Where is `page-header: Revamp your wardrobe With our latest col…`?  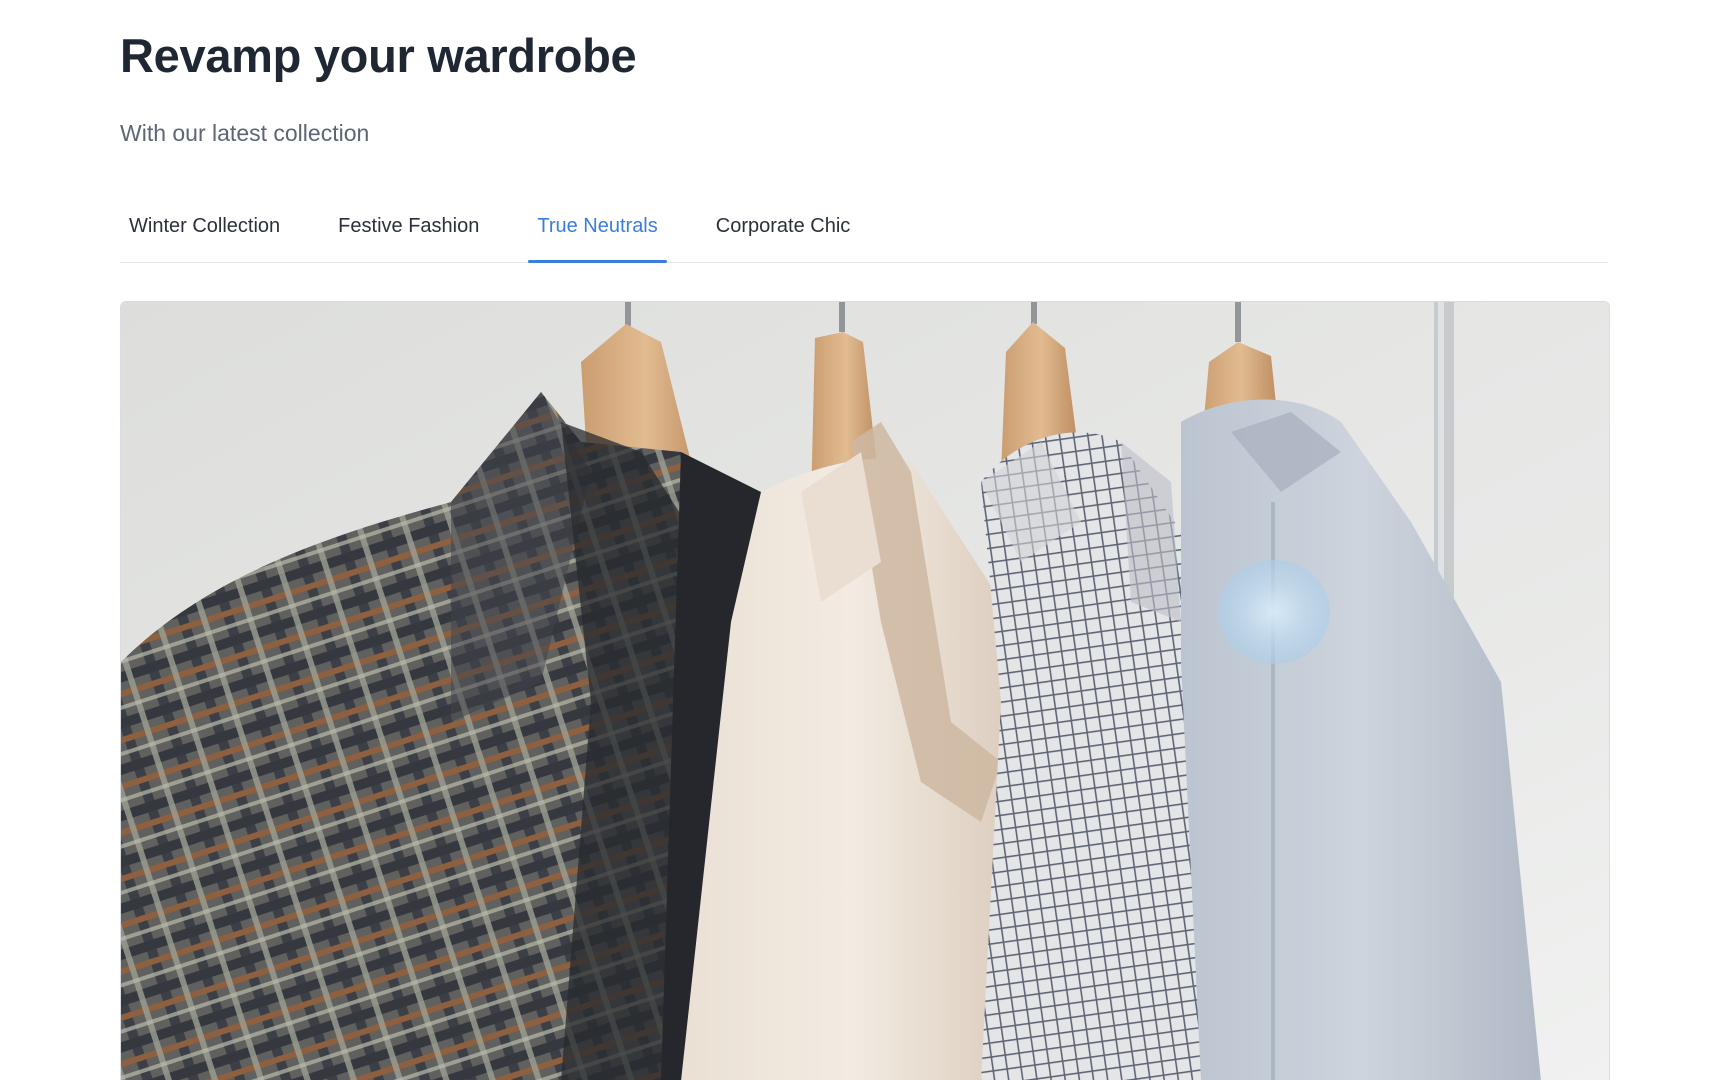 page-header: Revamp your wardrobe With our latest col… is located at coordinates (378, 86).